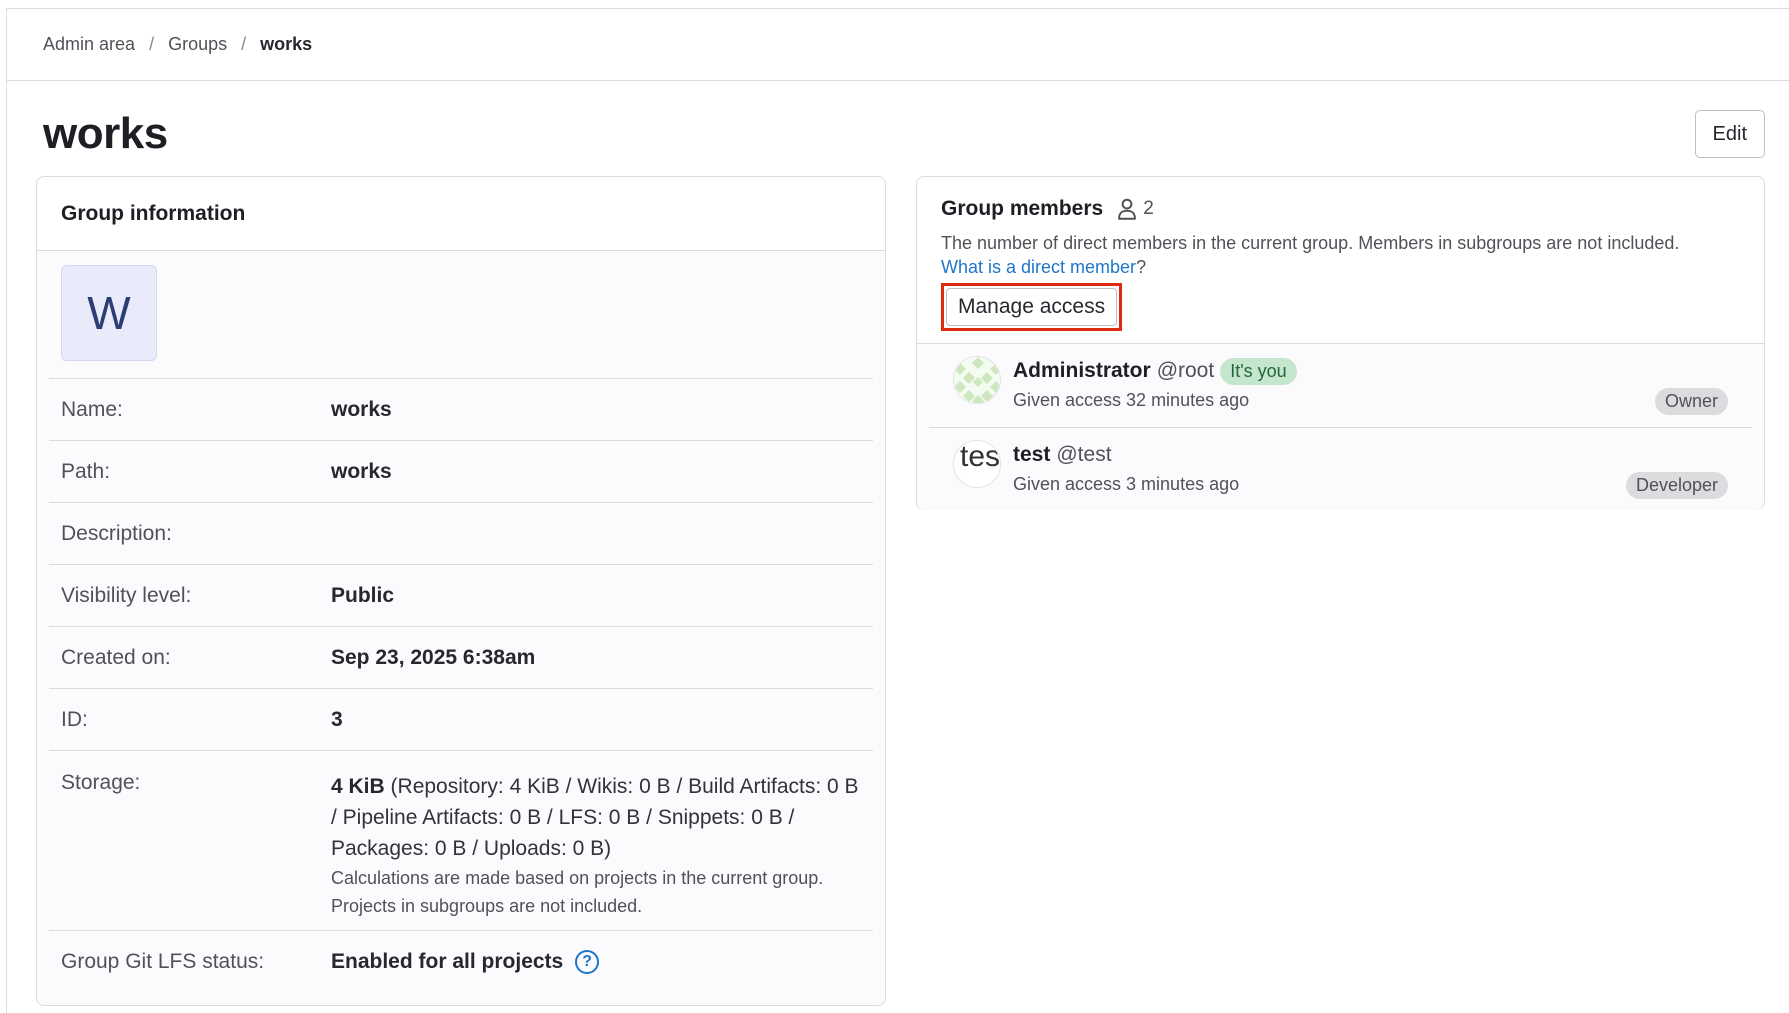 Image resolution: width=1789 pixels, height=1013 pixels. What do you see at coordinates (433, 657) in the screenshot?
I see `info-value: Sep 23, 2025 6:38am` at bounding box center [433, 657].